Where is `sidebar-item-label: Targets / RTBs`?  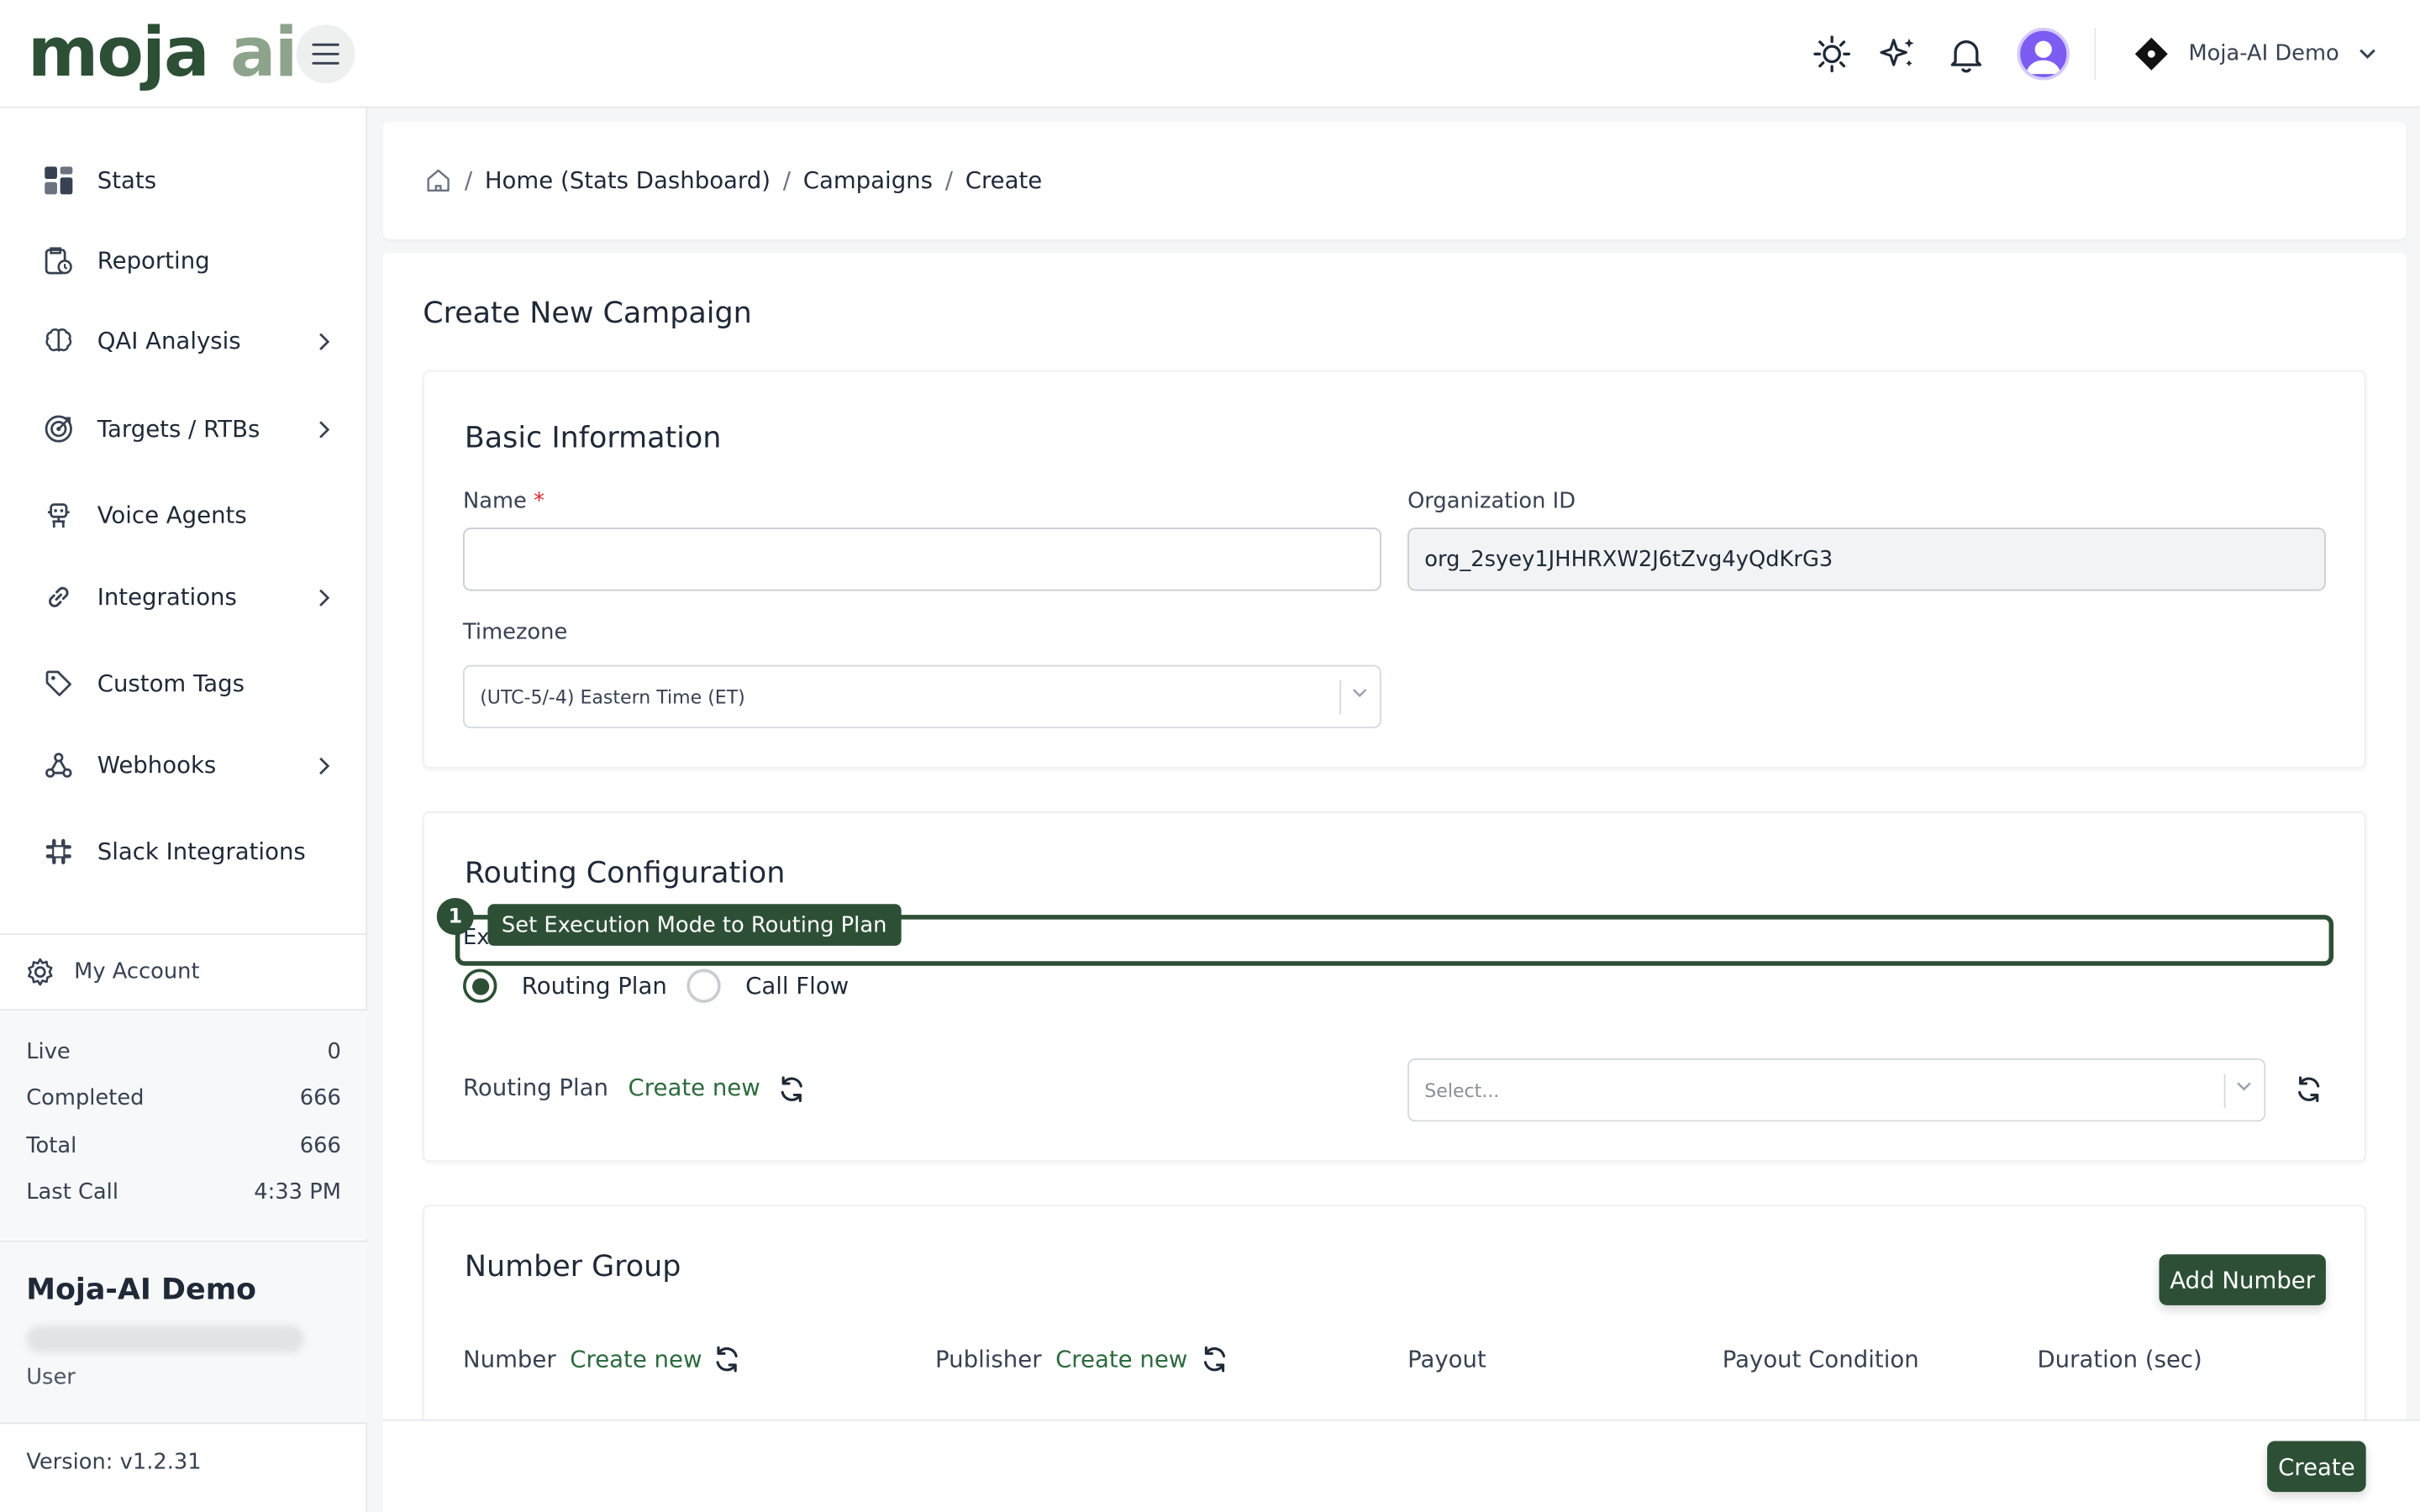
sidebar-item-label: Targets / RTBs is located at coordinates (178, 429).